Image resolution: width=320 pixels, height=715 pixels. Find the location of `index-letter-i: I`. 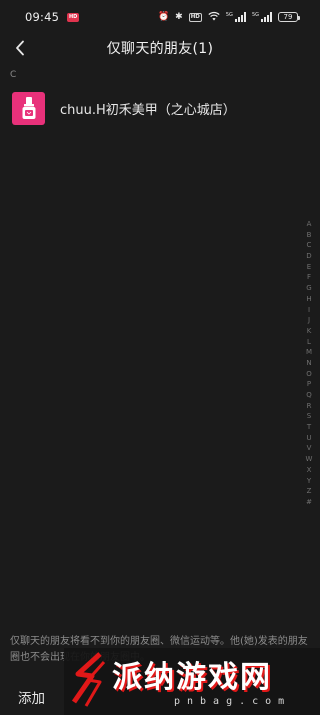

index-letter-i: I is located at coordinates (309, 310).